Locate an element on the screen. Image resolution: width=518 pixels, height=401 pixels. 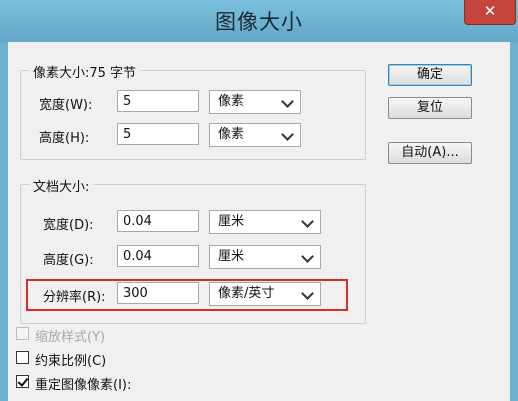
pixel-dimensions-legend: 像素大小:75 字节 is located at coordinates (85, 71).